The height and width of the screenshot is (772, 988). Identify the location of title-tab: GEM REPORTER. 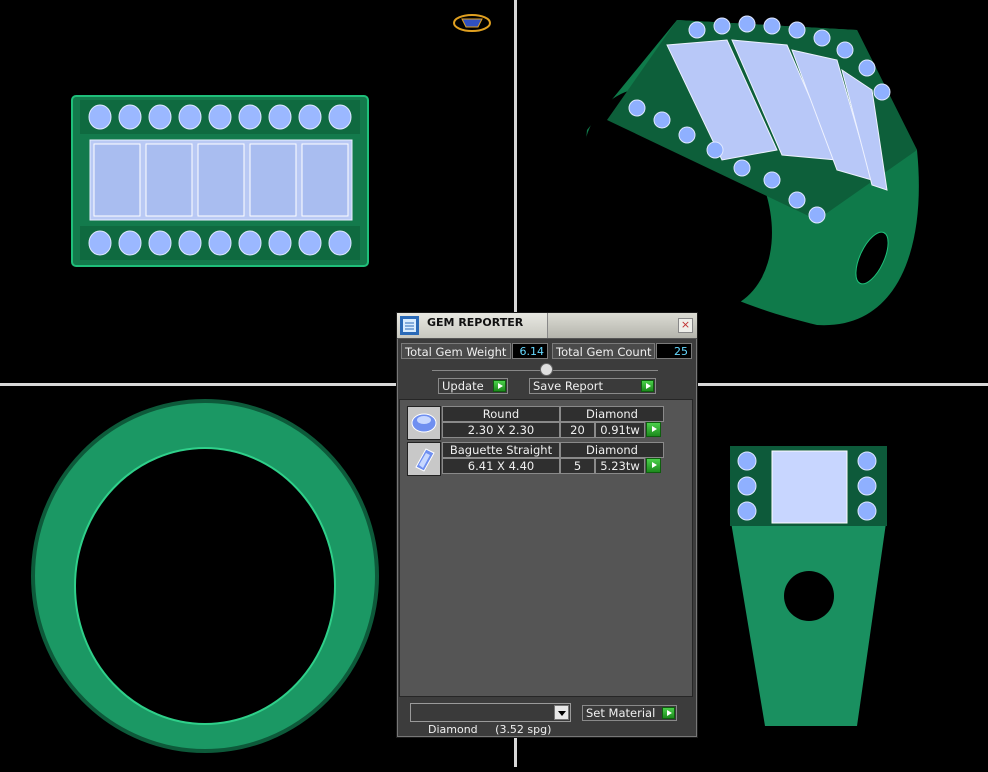
(472, 325).